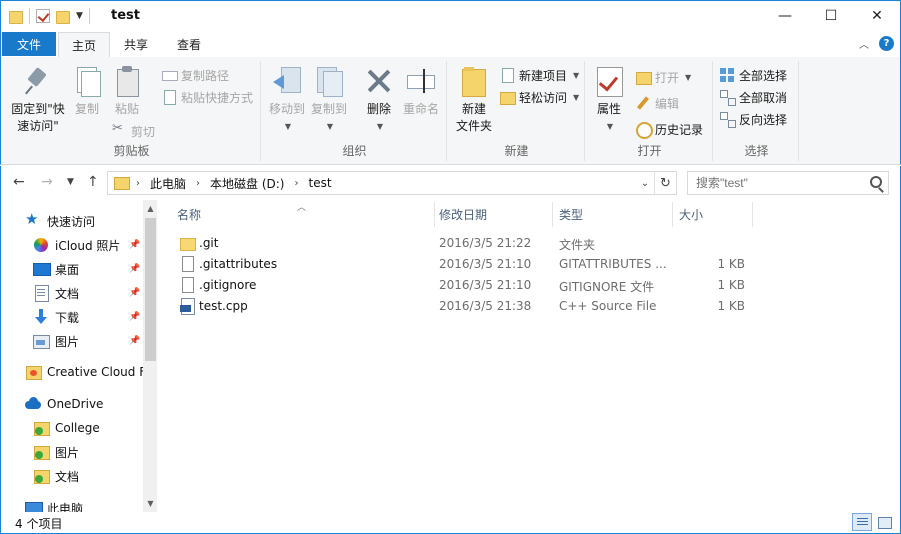 The width and height of the screenshot is (901, 534). Describe the element at coordinates (665, 183) in the screenshot. I see `refresh-icon: ↻` at that location.